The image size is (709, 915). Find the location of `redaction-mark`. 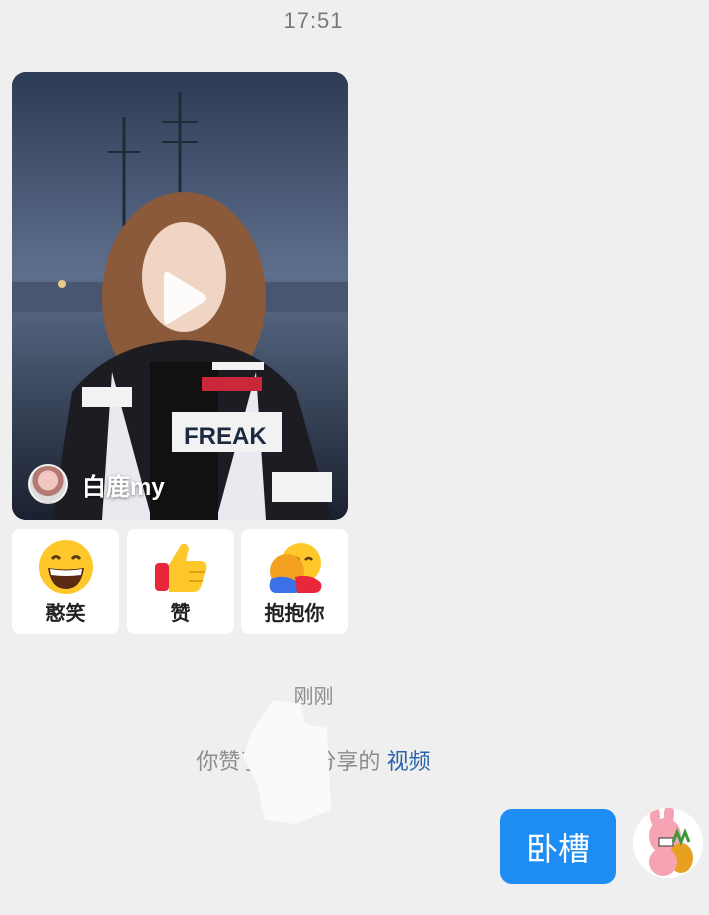

redaction-mark is located at coordinates (287, 763).